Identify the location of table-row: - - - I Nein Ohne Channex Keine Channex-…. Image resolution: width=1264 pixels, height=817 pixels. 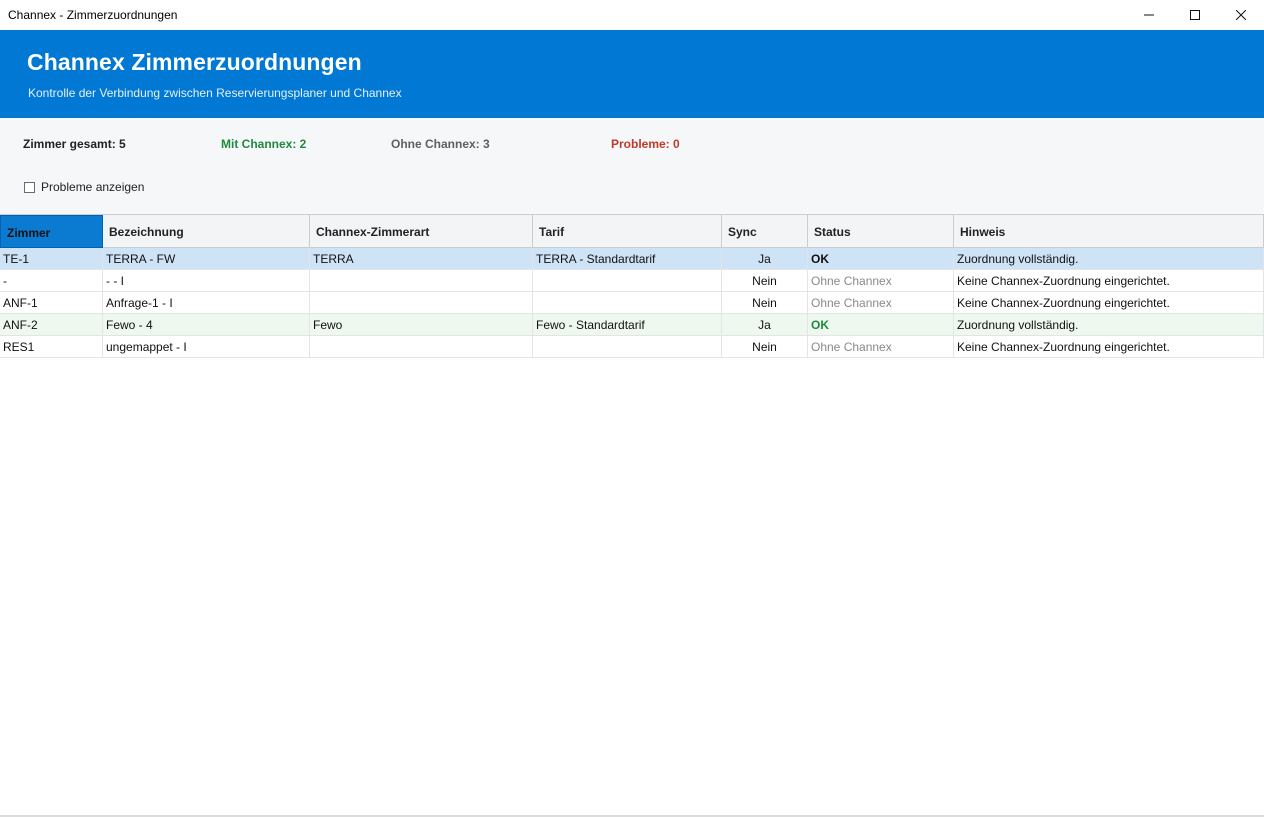
(632, 281).